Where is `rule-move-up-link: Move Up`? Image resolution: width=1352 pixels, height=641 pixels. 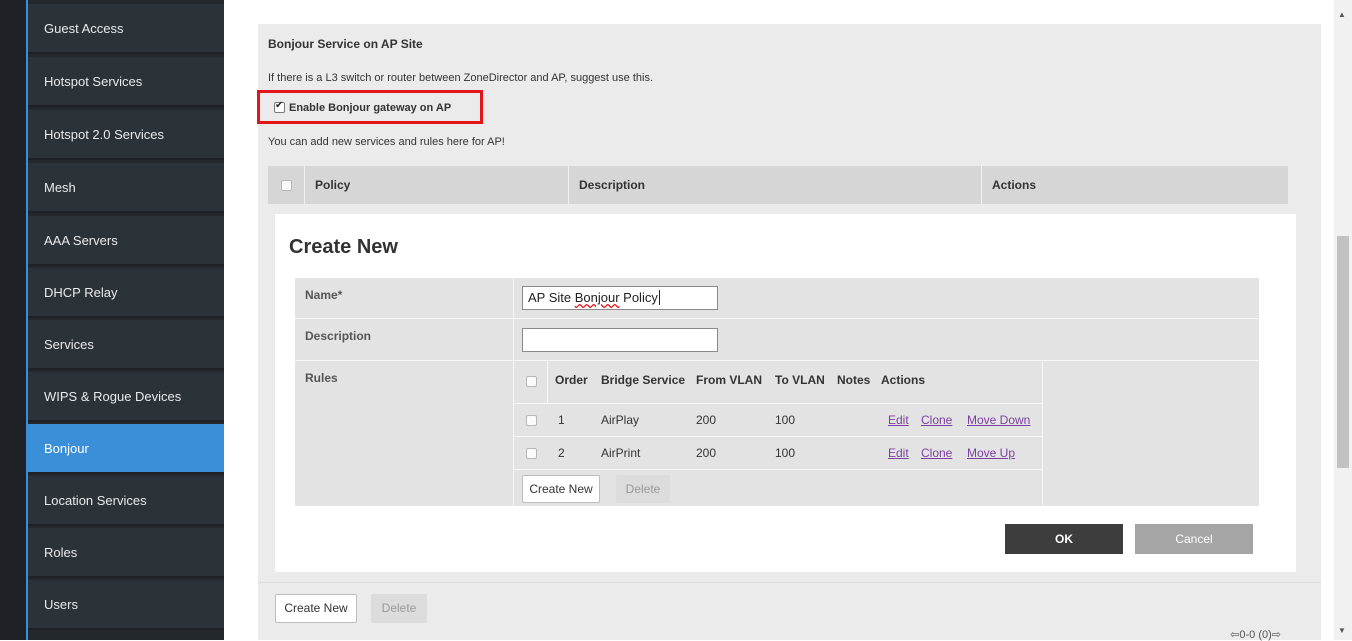 rule-move-up-link: Move Up is located at coordinates (991, 453).